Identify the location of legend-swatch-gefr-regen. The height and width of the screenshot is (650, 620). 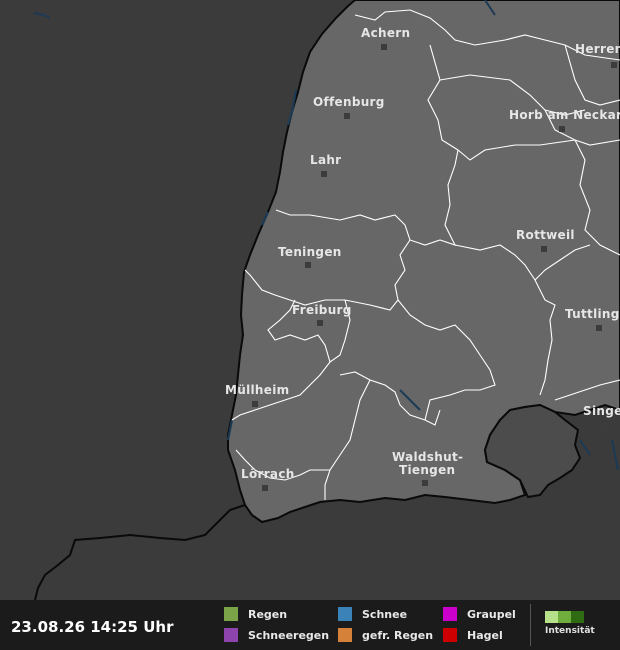
(345, 635).